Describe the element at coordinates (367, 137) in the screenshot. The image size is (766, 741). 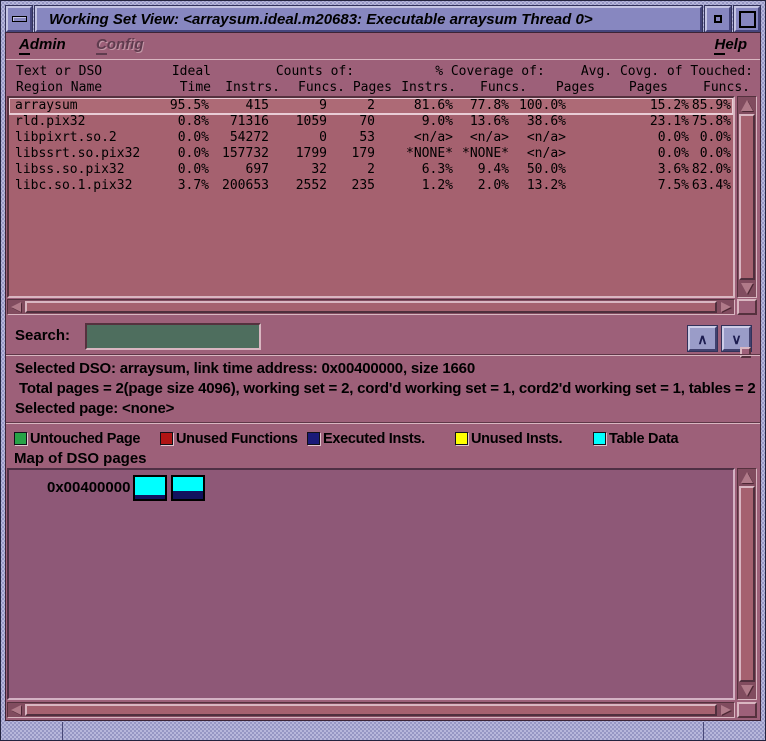
I see `table-cell: 53` at that location.